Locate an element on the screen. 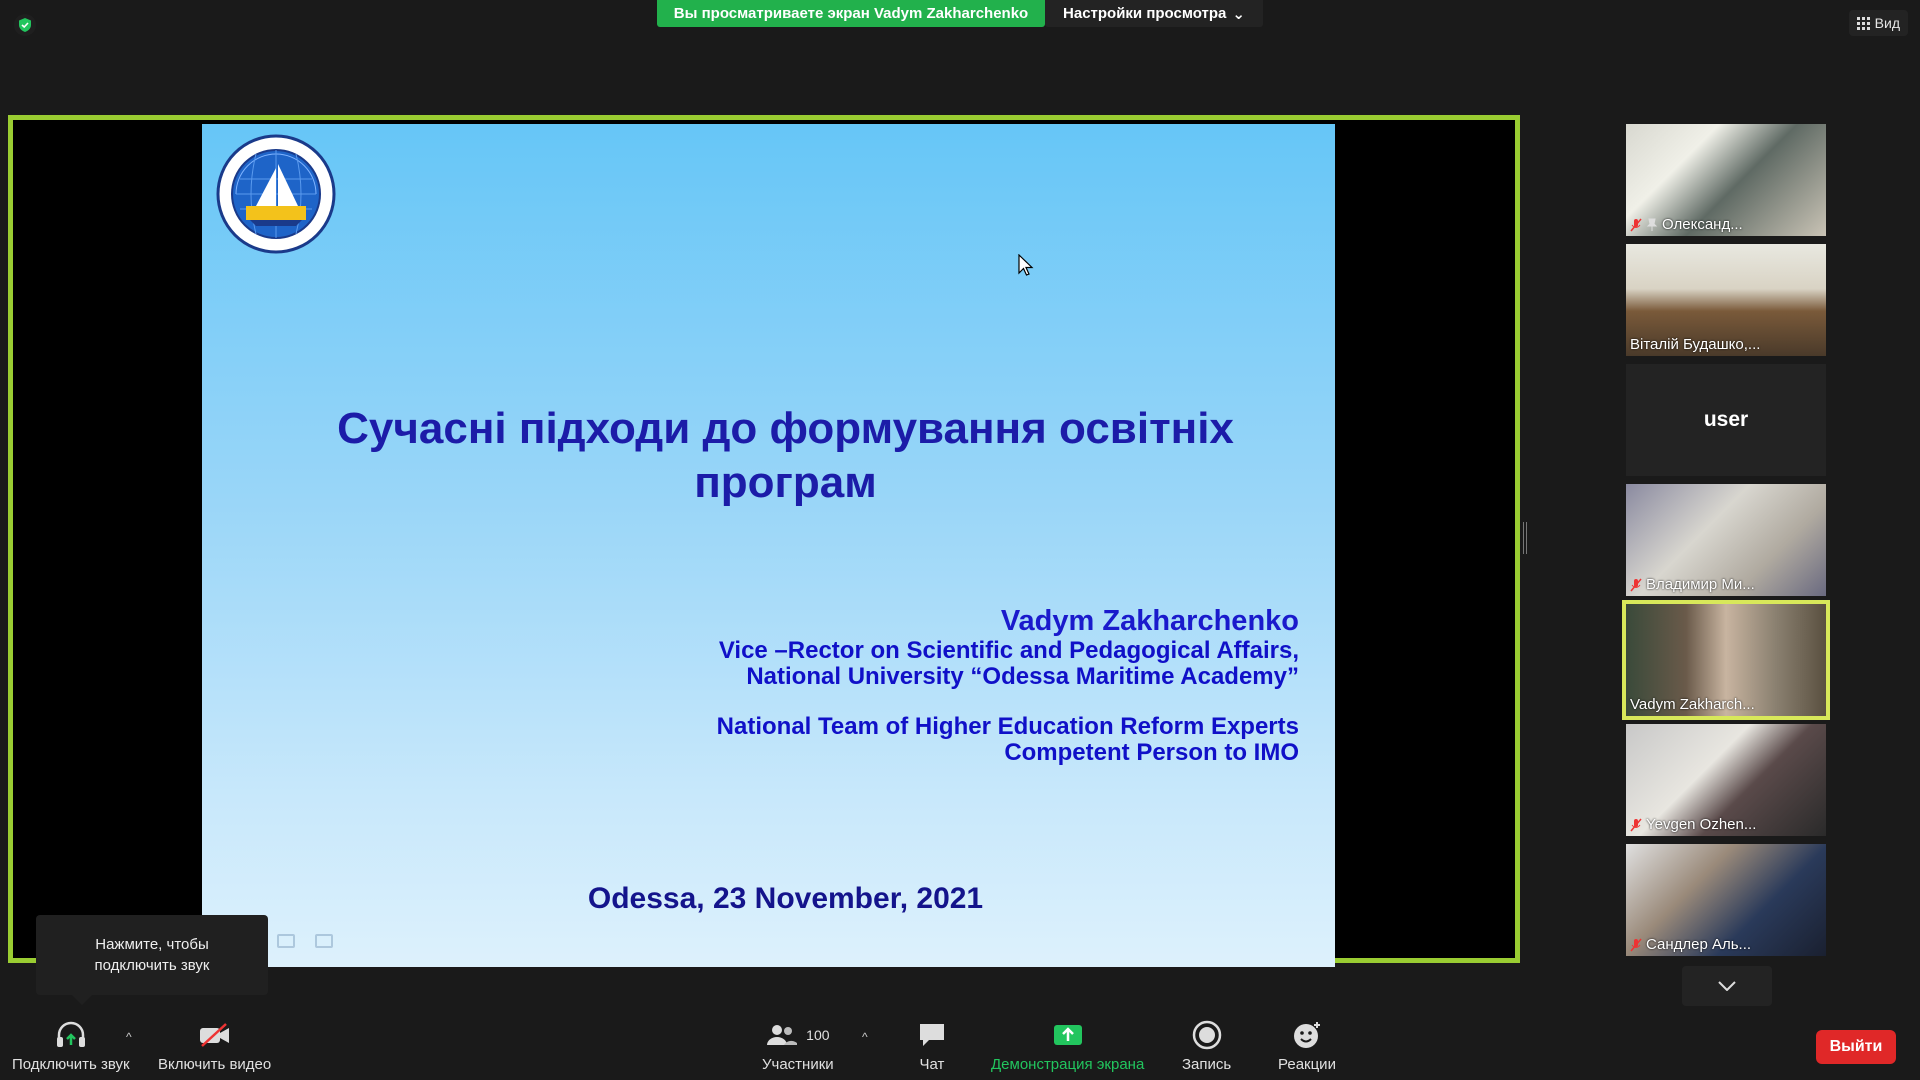 The height and width of the screenshot is (1080, 1920). slide-title-line1: Сучасні підходи до формування освітніх is located at coordinates (785, 428).